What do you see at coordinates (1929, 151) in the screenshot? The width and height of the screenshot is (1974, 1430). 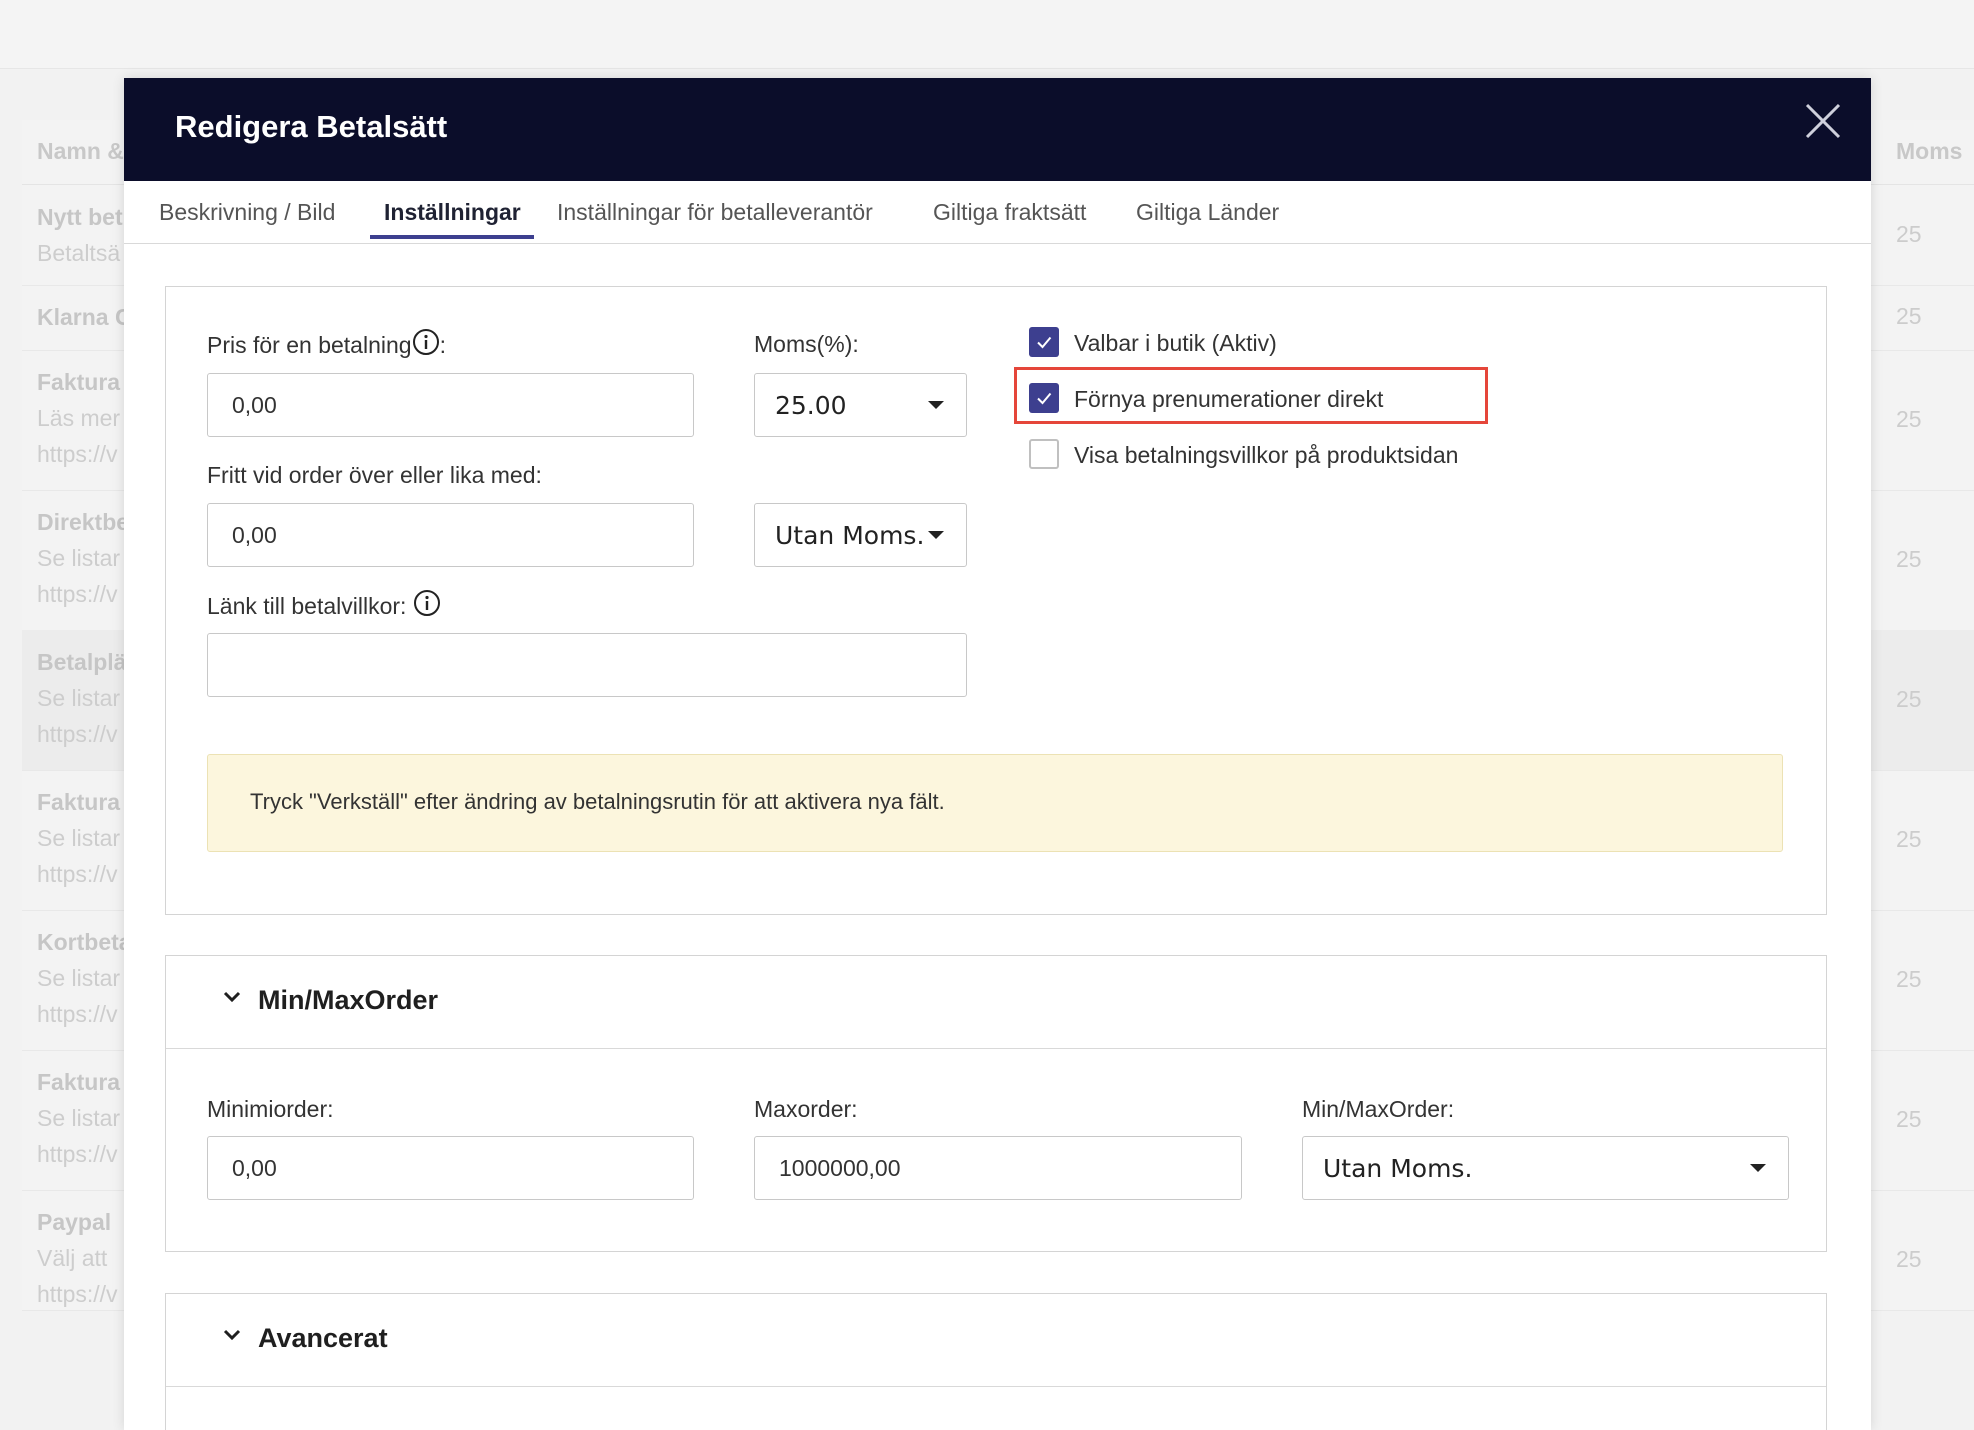 I see `column-header-vat: Moms` at bounding box center [1929, 151].